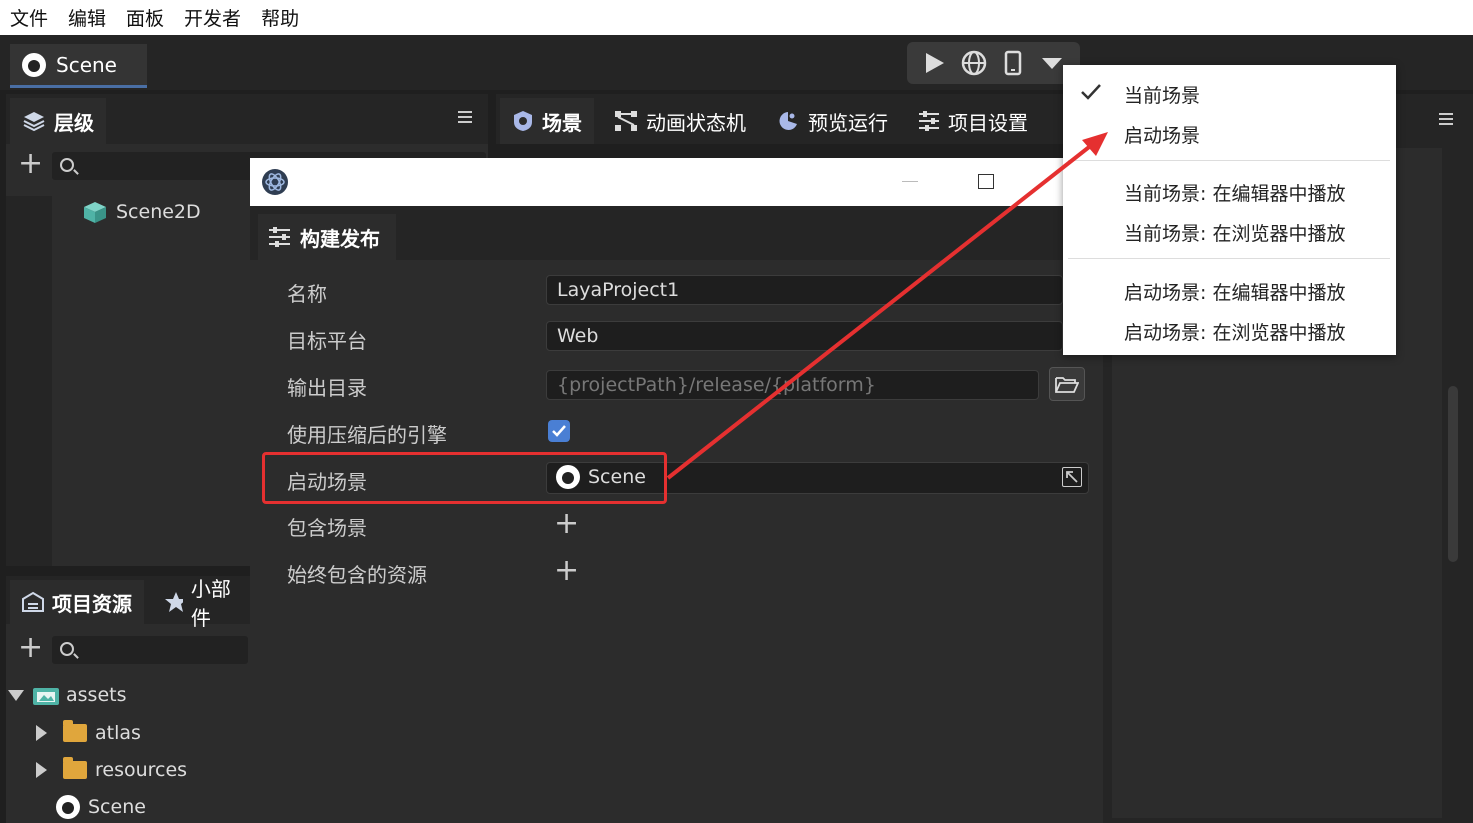 This screenshot has height=823, width=1473. What do you see at coordinates (74, 122) in the screenshot?
I see `tab-hierarchy-label: 层级` at bounding box center [74, 122].